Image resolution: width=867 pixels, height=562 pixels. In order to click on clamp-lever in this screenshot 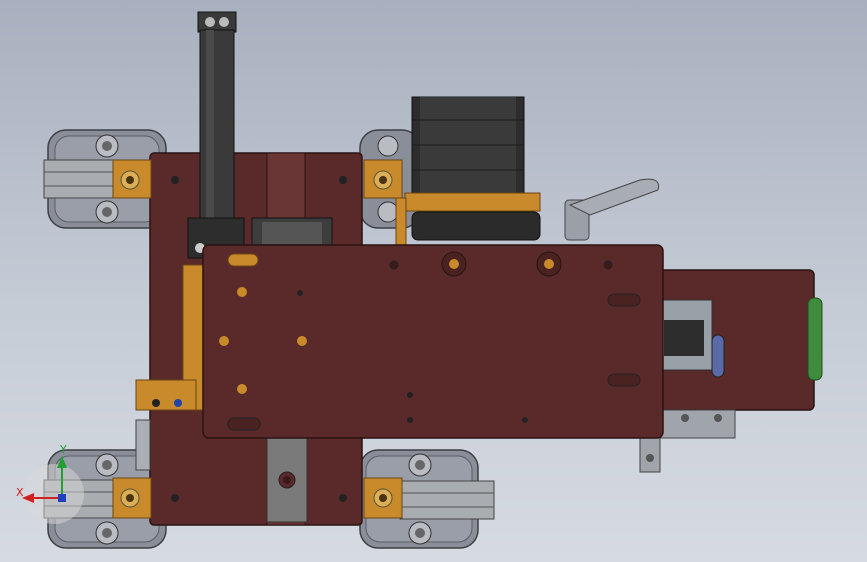, I will do `click(612, 209)`.